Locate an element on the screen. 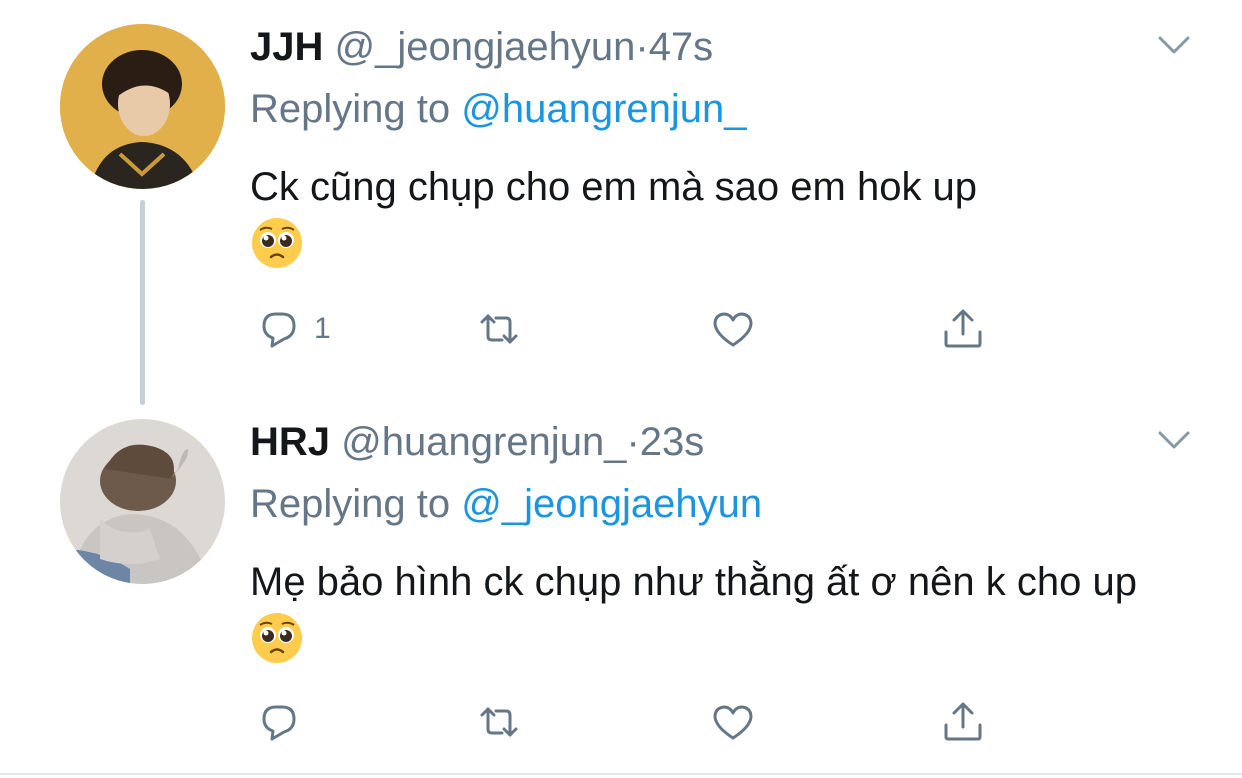 Image resolution: width=1242 pixels, height=778 pixels. timestamp: 47s is located at coordinates (681, 47).